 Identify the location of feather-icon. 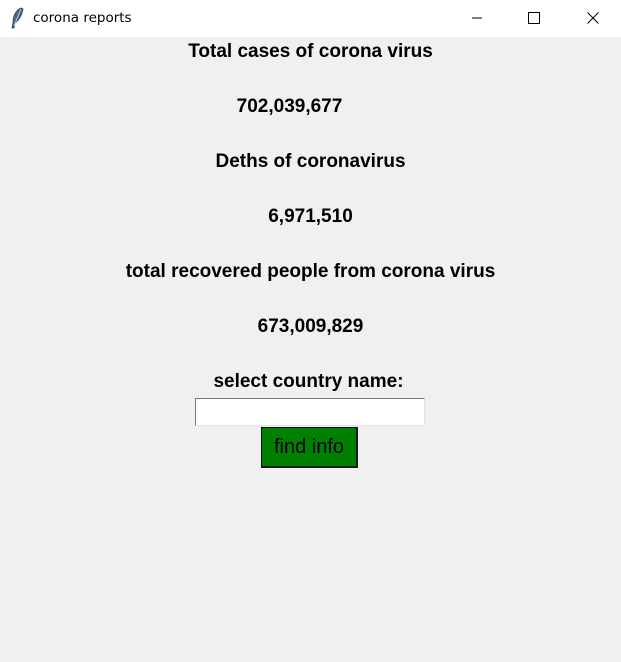
(17, 18).